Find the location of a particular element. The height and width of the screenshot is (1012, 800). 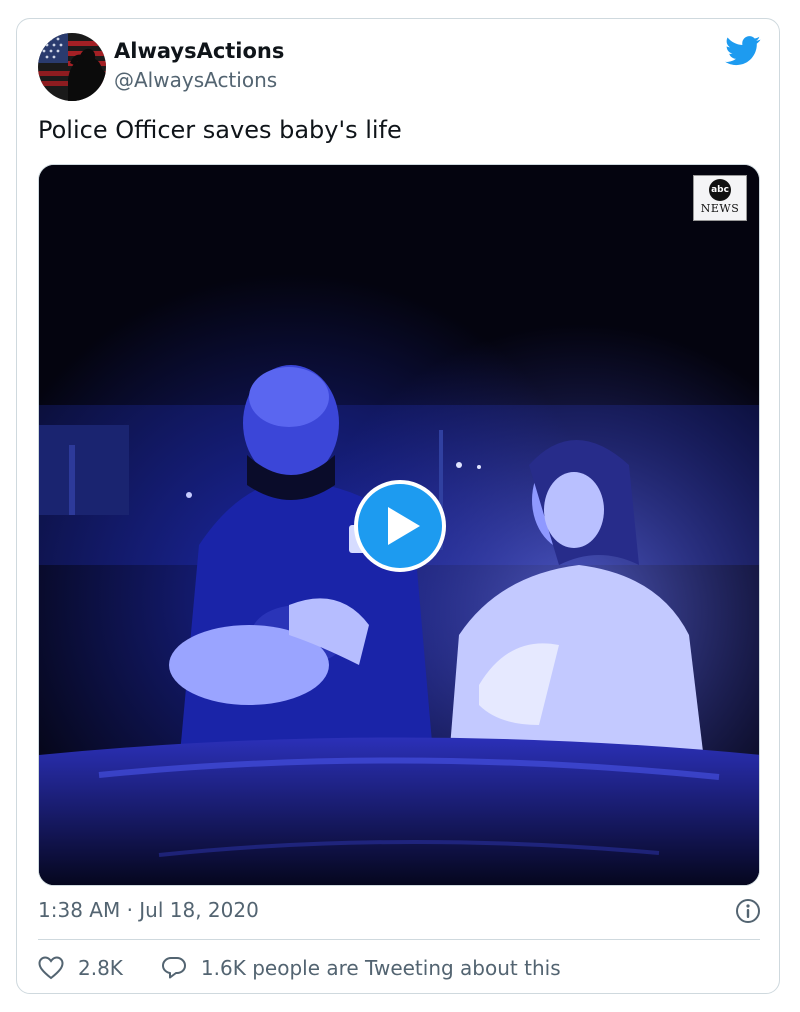

conversation-link: 1.6K people are Tweeting about this is located at coordinates (361, 968).